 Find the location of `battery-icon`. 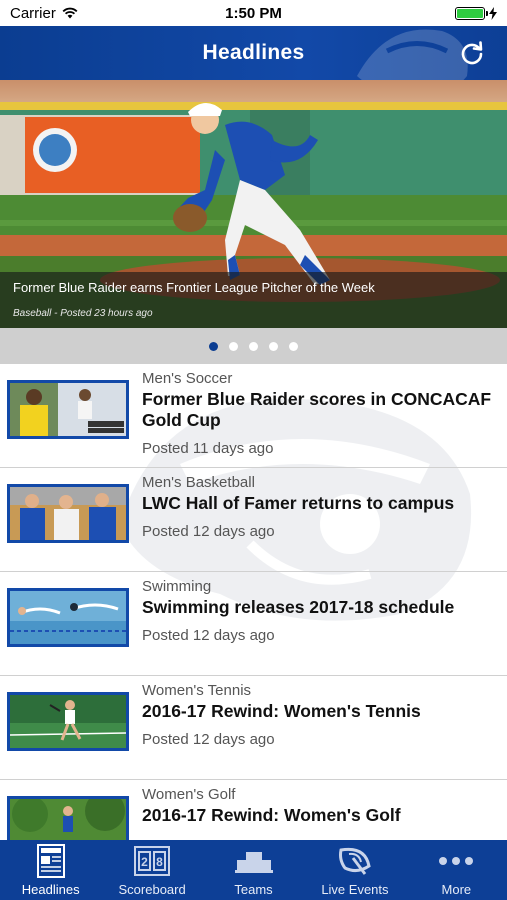

battery-icon is located at coordinates (471, 13).